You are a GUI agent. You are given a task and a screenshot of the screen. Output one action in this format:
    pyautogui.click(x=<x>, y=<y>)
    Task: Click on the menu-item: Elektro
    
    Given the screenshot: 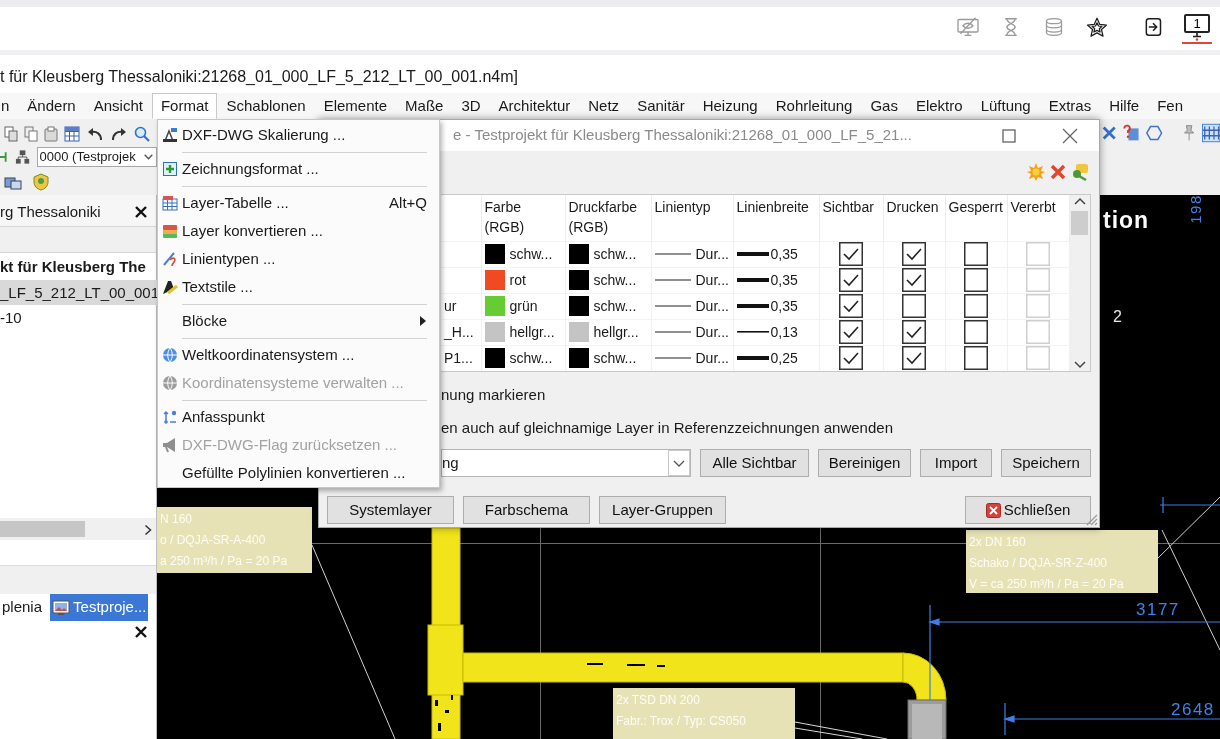 What is the action you would take?
    pyautogui.click(x=939, y=106)
    